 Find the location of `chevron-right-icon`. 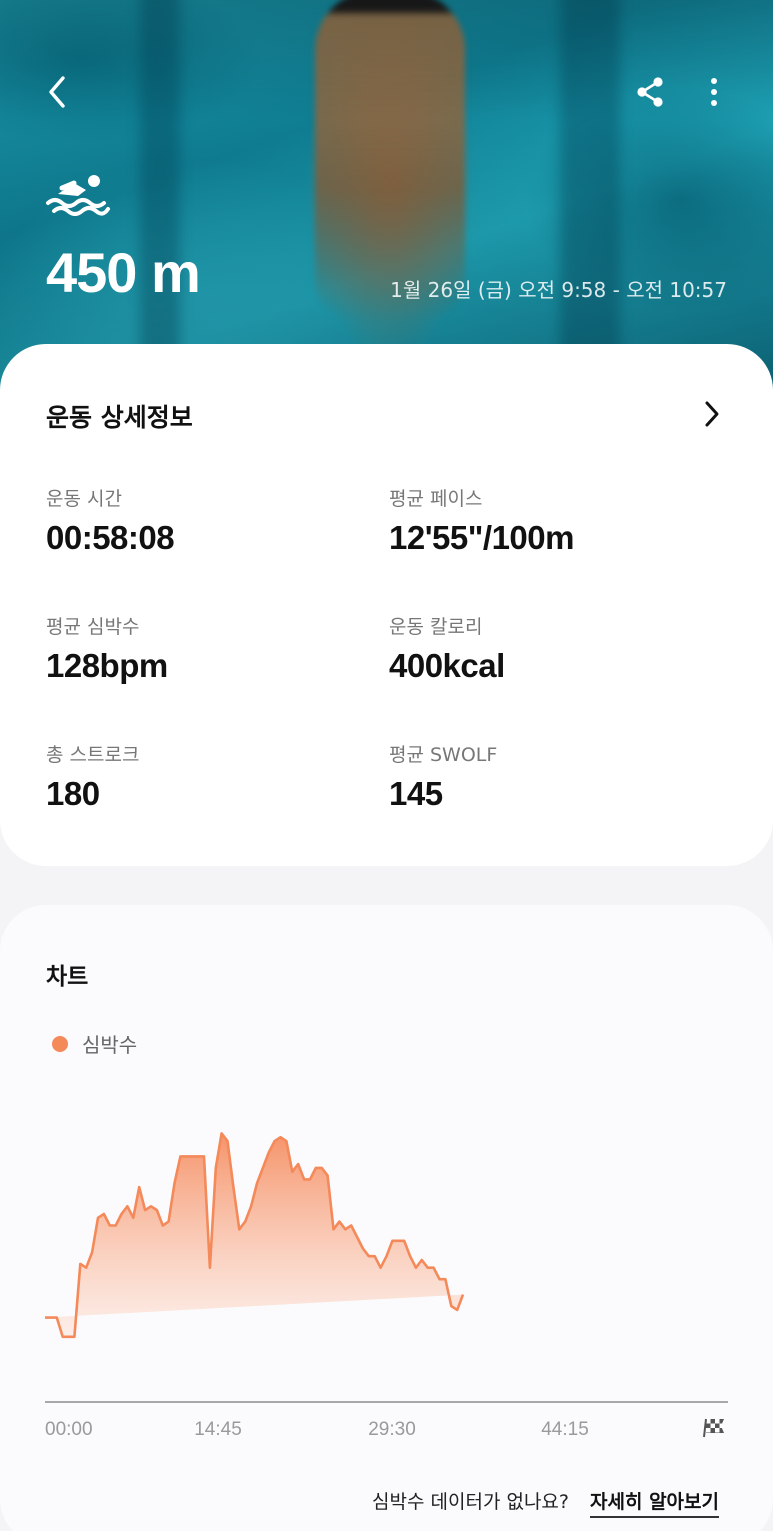

chevron-right-icon is located at coordinates (712, 414).